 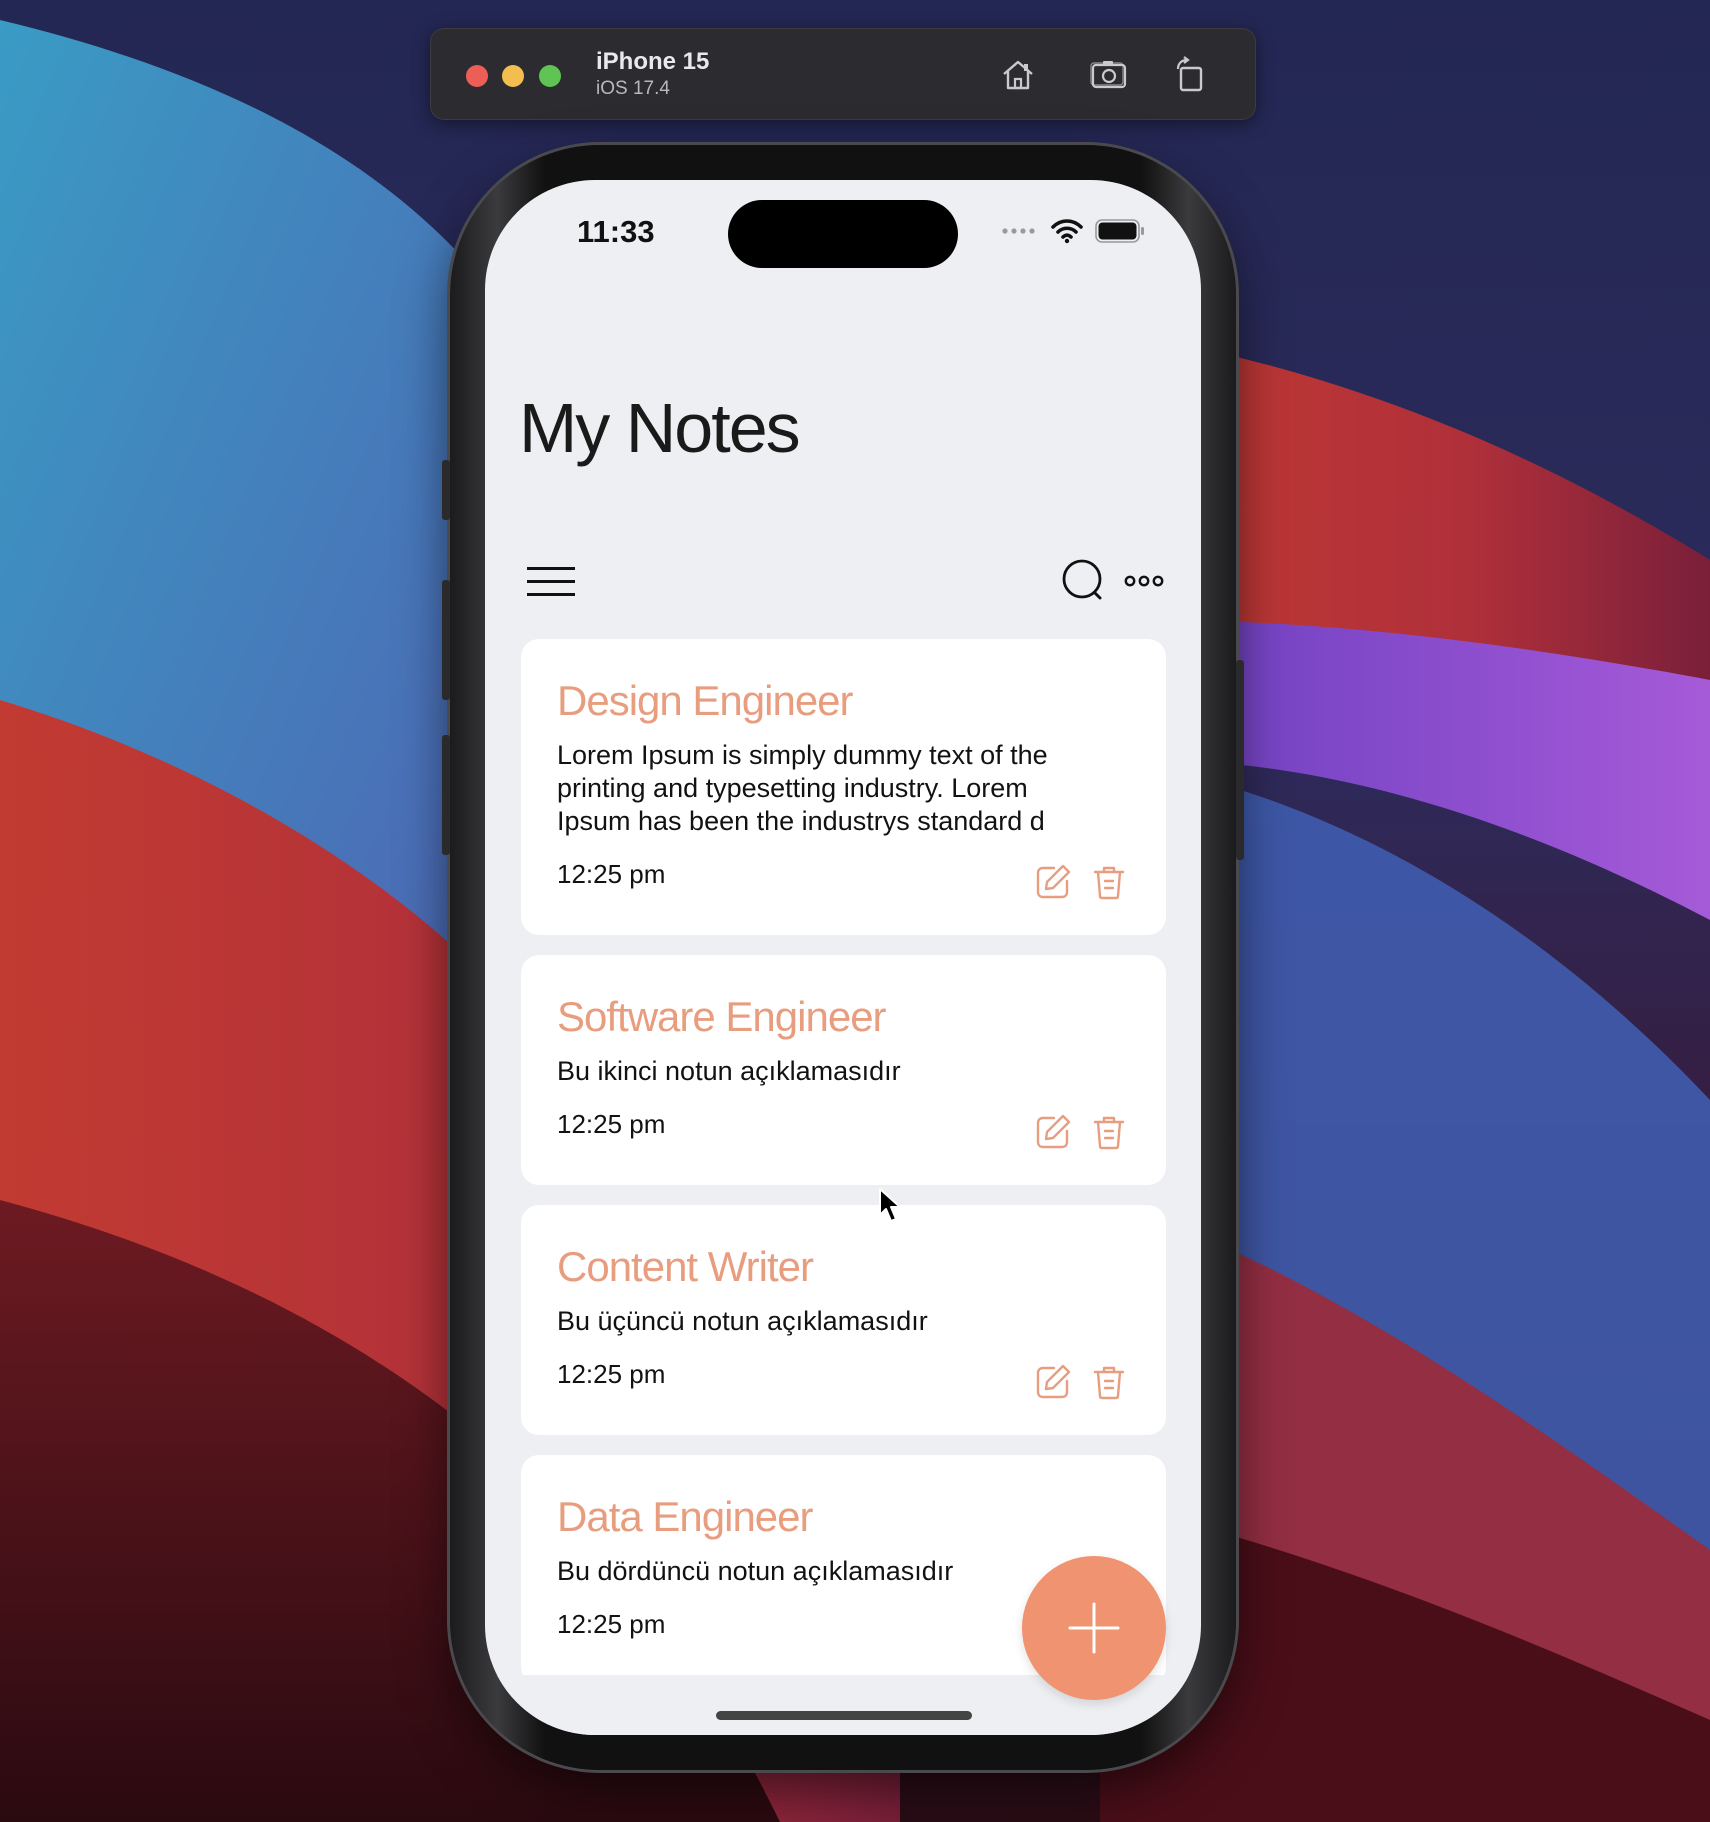 I want to click on search-icon, so click(x=1082, y=579).